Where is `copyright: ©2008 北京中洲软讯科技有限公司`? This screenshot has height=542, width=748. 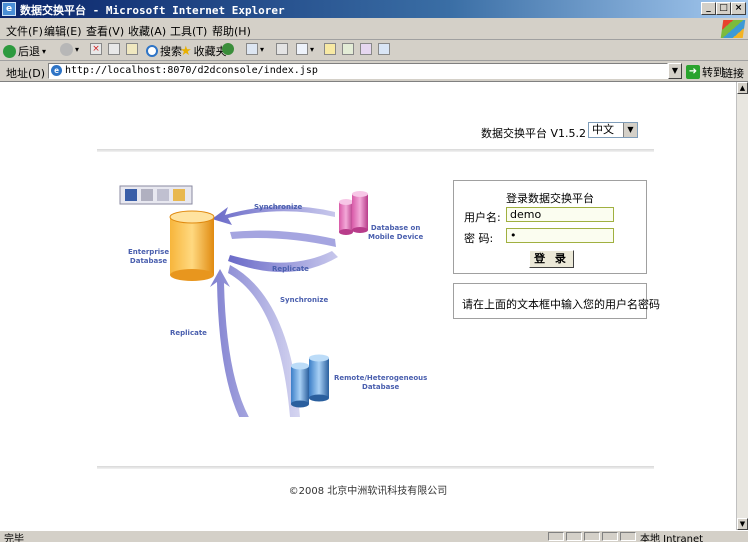 copyright: ©2008 北京中洲软讯科技有限公司 is located at coordinates (368, 491).